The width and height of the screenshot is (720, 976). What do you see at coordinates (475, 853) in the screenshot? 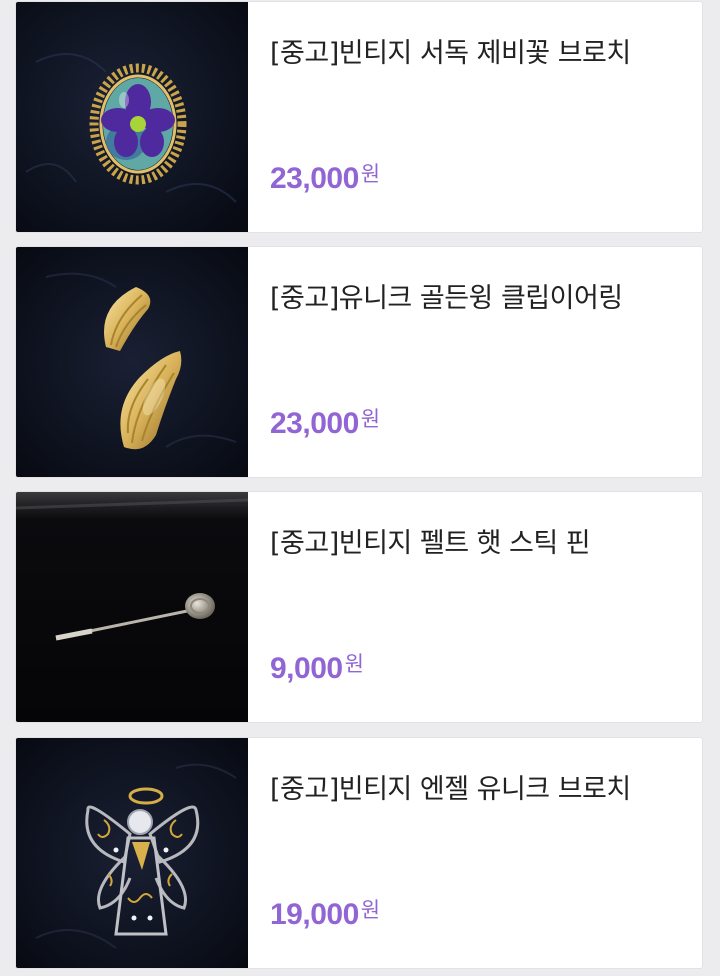
I see `product-info: [중고]빈티지 엔젤 유니크 브로치 19,000원` at bounding box center [475, 853].